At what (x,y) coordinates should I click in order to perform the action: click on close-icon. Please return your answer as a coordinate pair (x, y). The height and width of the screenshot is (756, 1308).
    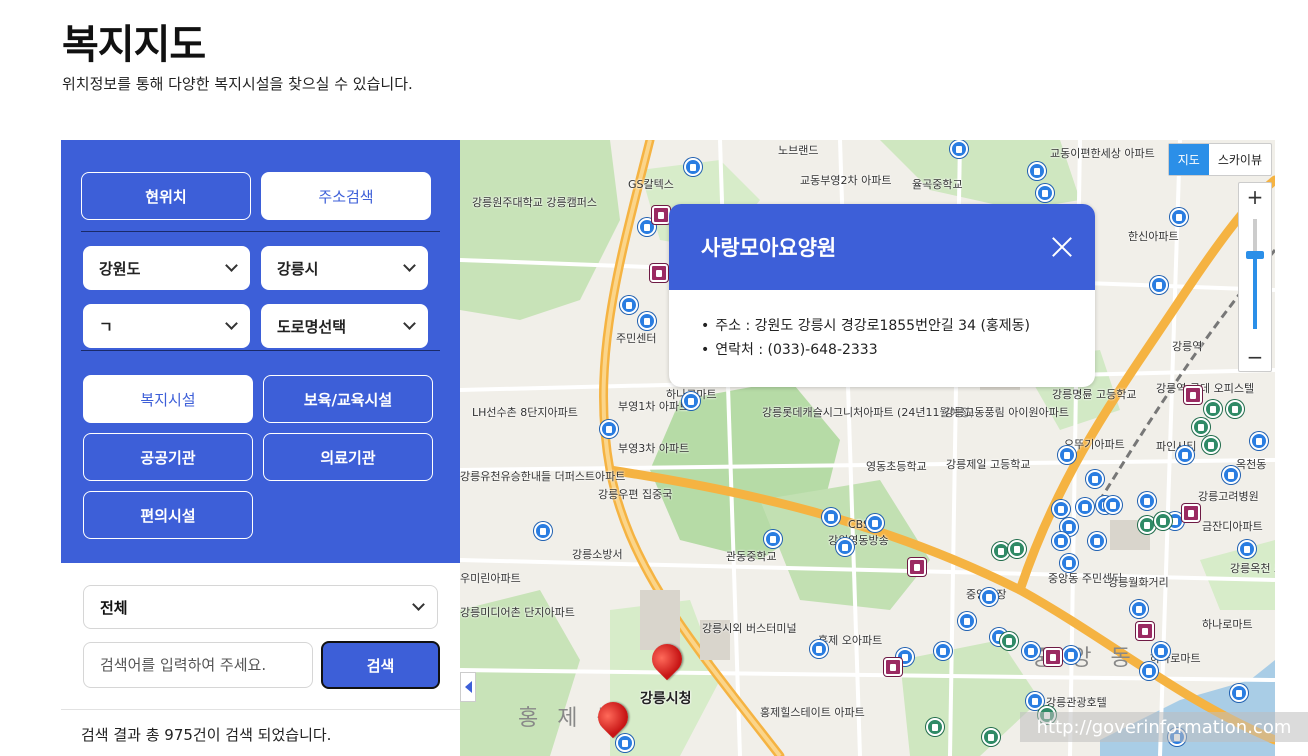
    Looking at the image, I should click on (1062, 247).